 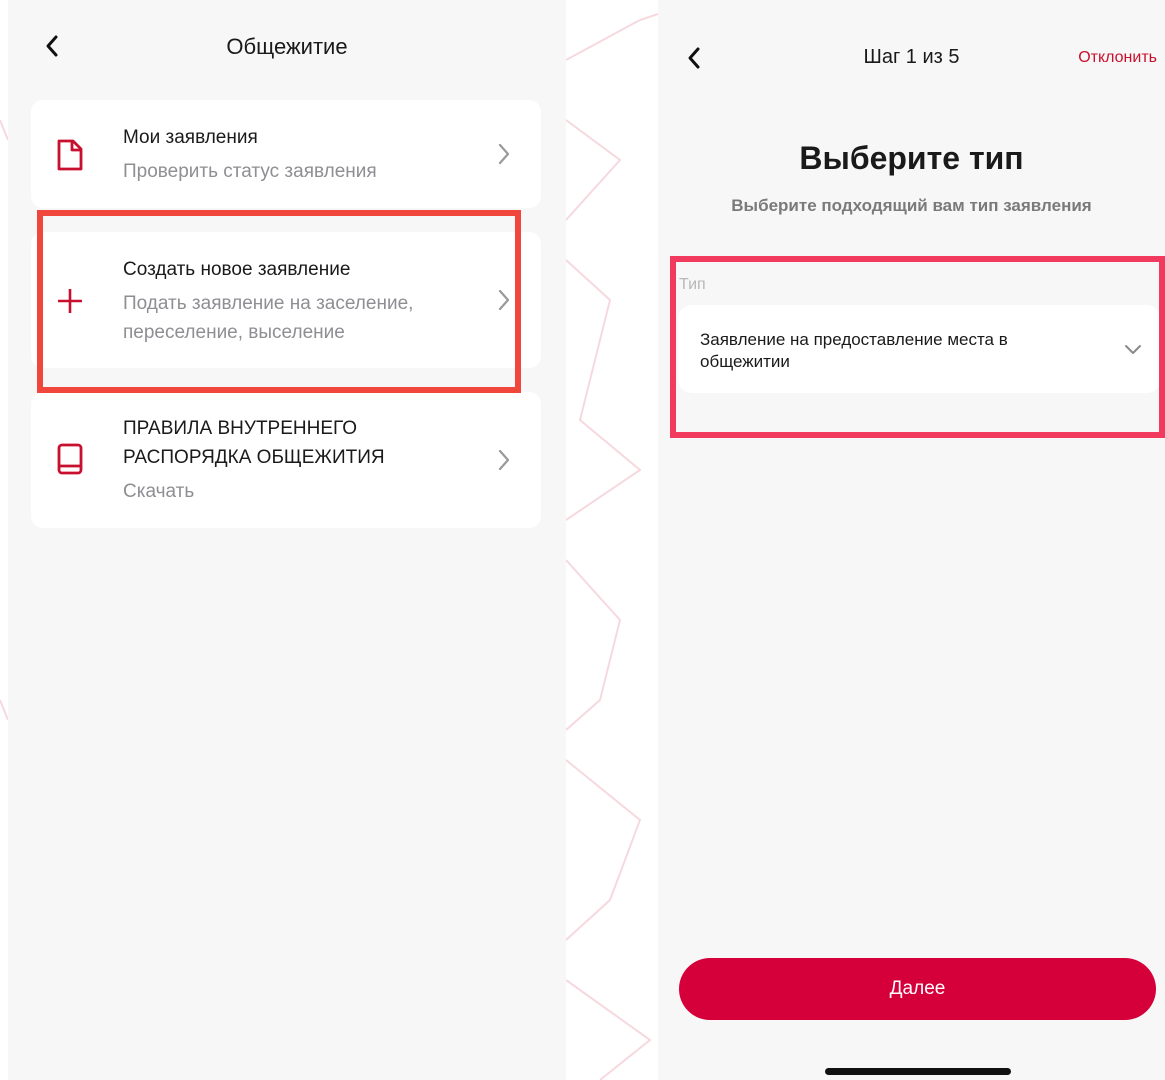 I want to click on document-icon, so click(x=70, y=155).